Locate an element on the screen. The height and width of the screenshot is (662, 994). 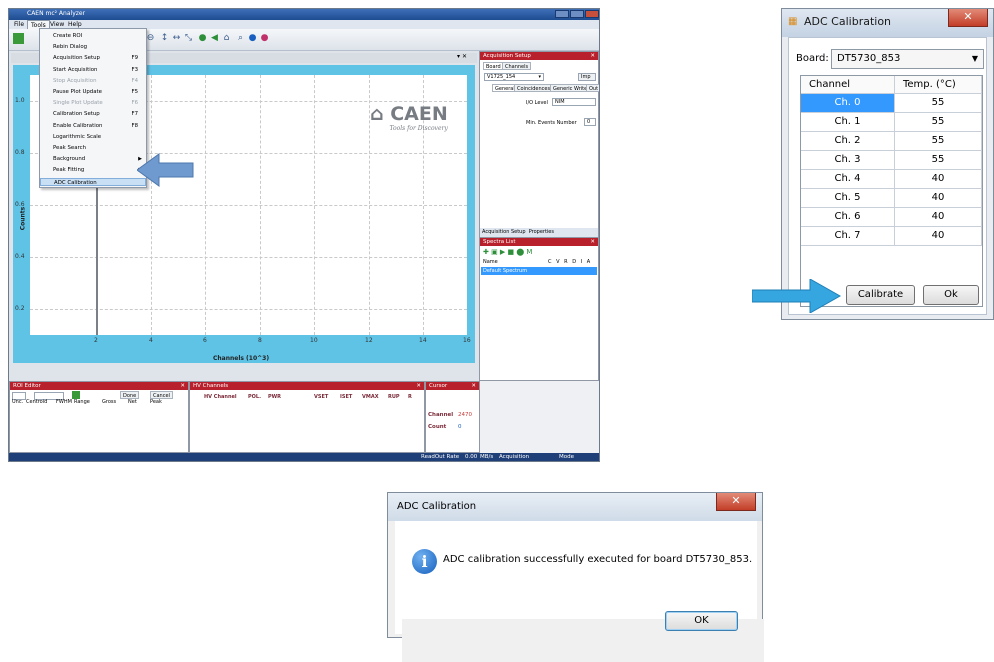
channel-cell: Ch. 5 is located at coordinates (848, 198).